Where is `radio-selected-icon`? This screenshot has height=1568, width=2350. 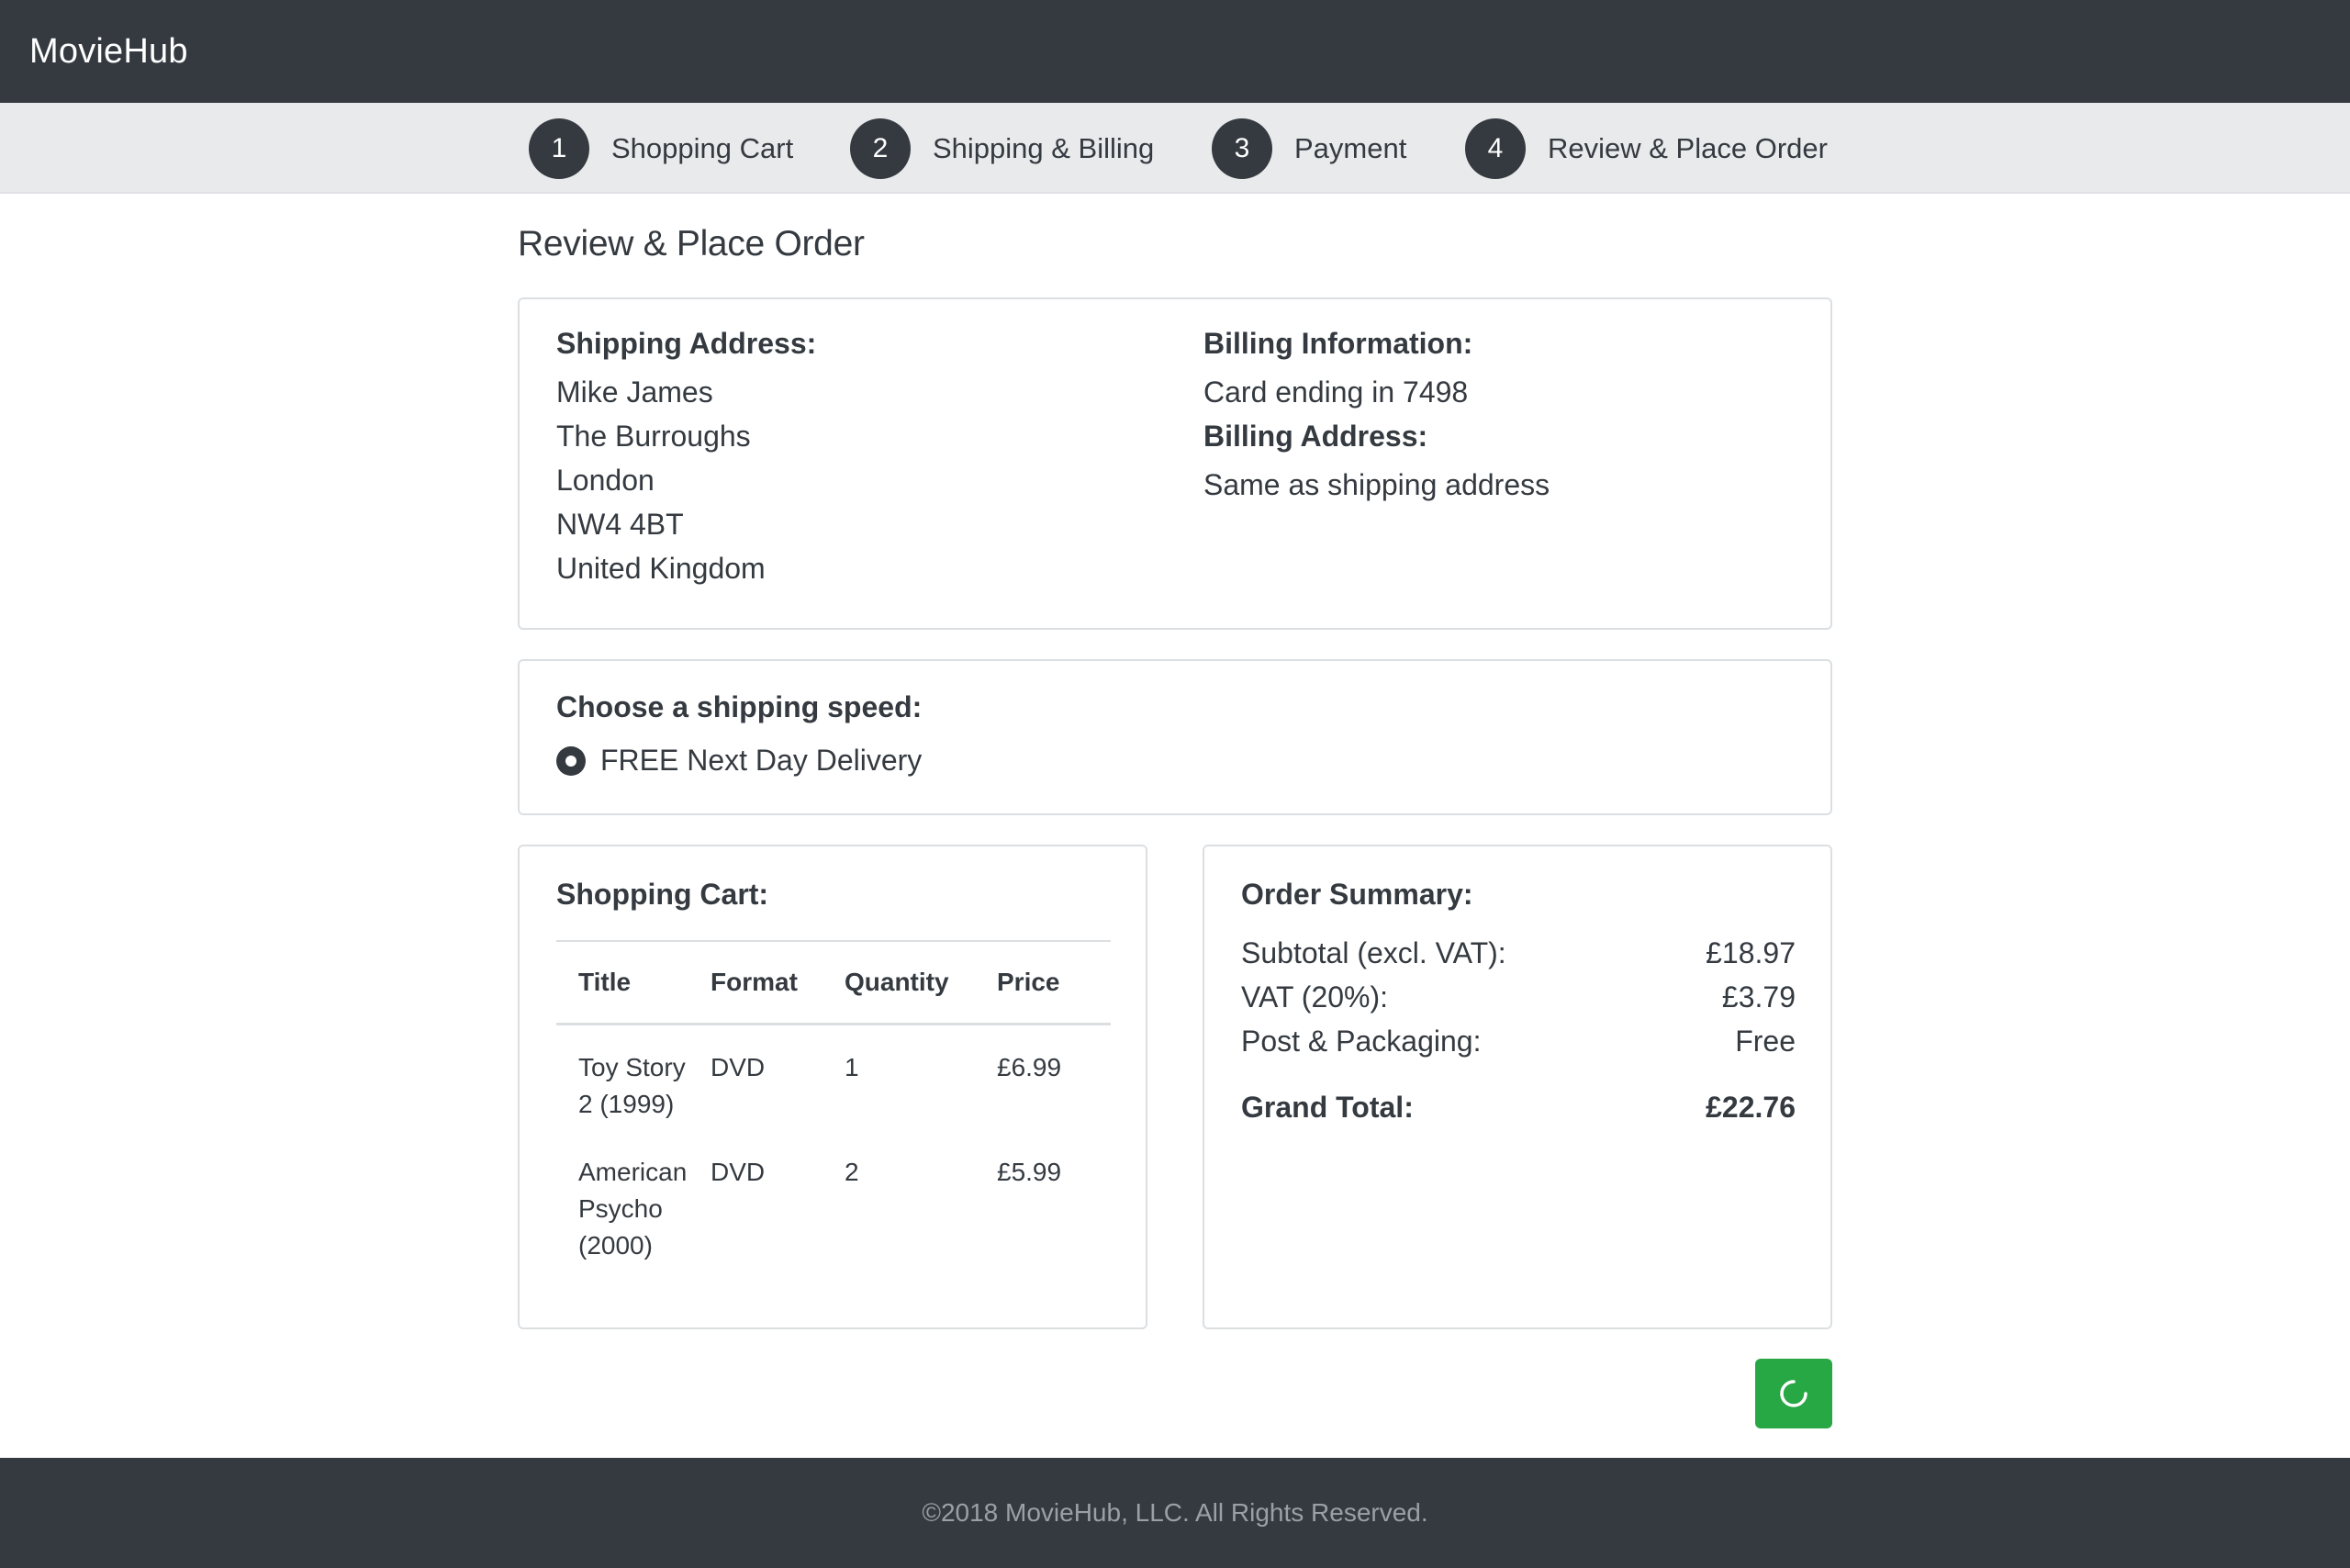
radio-selected-icon is located at coordinates (571, 760).